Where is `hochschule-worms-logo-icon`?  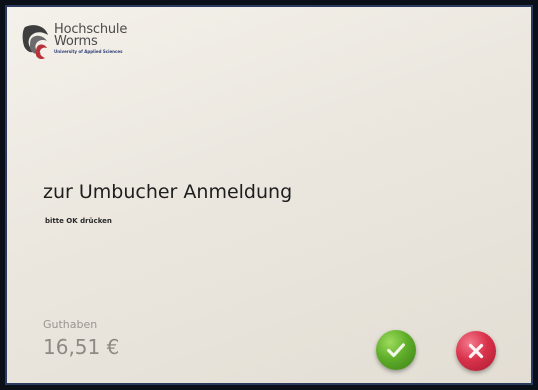 hochschule-worms-logo-icon is located at coordinates (35, 42).